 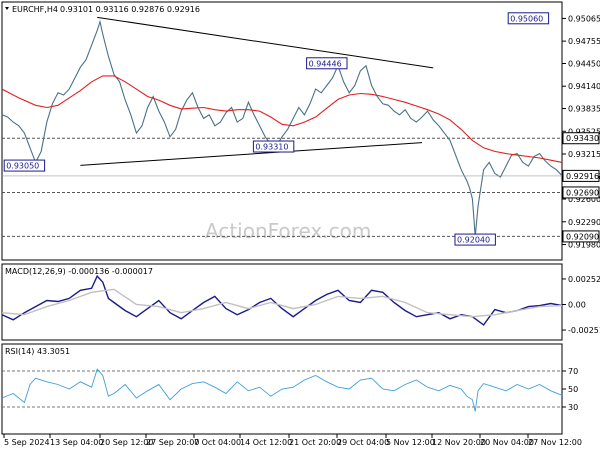 What do you see at coordinates (35, 9) in the screenshot?
I see `symbol-label: EURCHF,H4` at bounding box center [35, 9].